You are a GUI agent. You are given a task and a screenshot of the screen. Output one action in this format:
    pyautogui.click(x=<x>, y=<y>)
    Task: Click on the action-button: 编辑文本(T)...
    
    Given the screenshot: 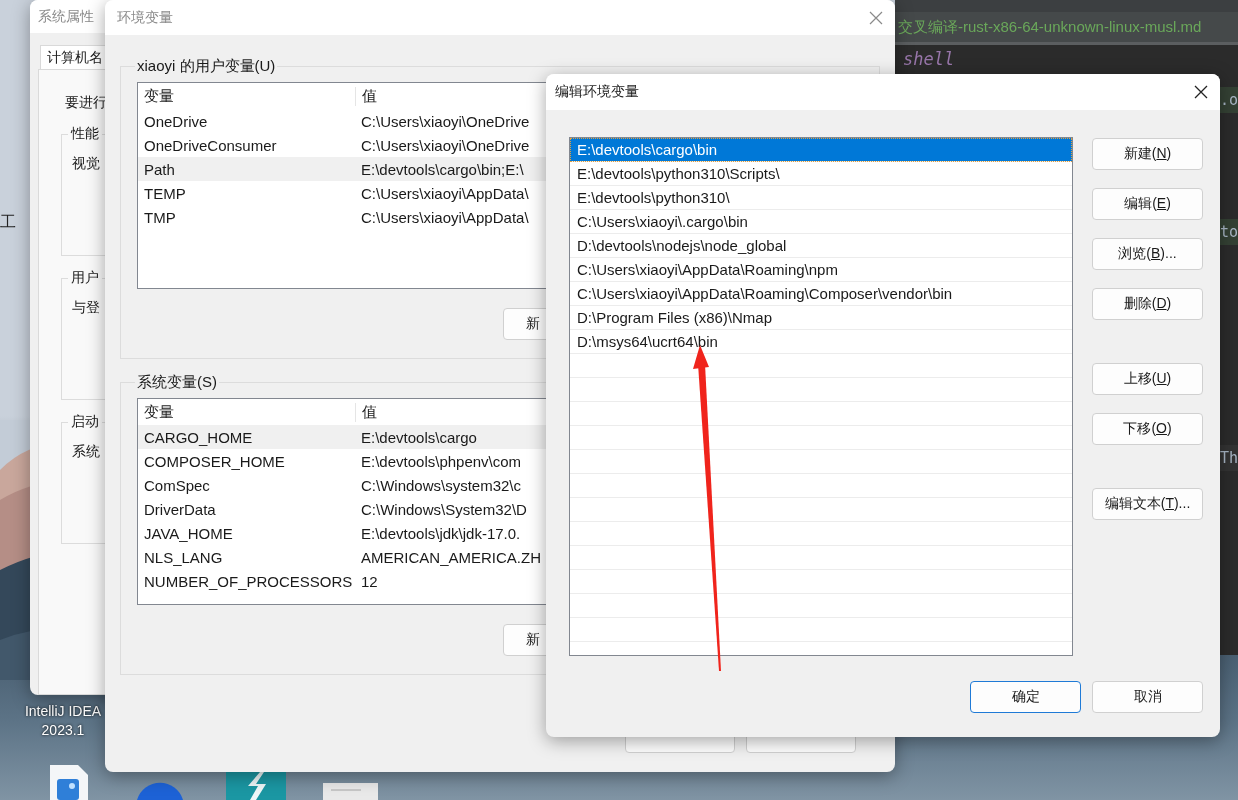 What is the action you would take?
    pyautogui.click(x=1147, y=504)
    